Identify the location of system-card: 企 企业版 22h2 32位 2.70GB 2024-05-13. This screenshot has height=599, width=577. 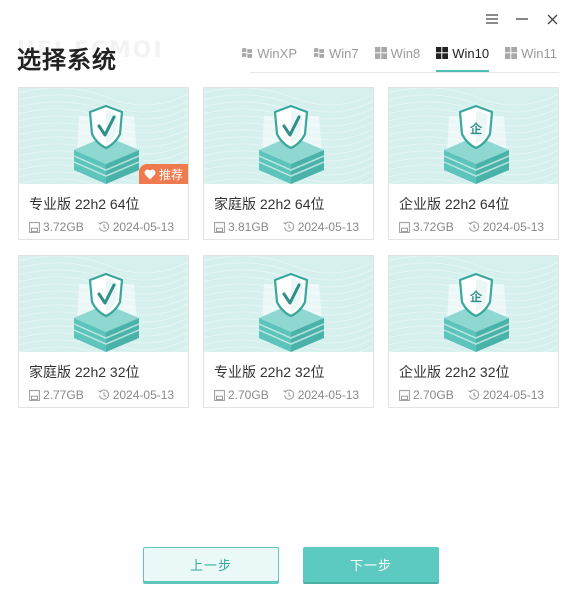
(473, 331).